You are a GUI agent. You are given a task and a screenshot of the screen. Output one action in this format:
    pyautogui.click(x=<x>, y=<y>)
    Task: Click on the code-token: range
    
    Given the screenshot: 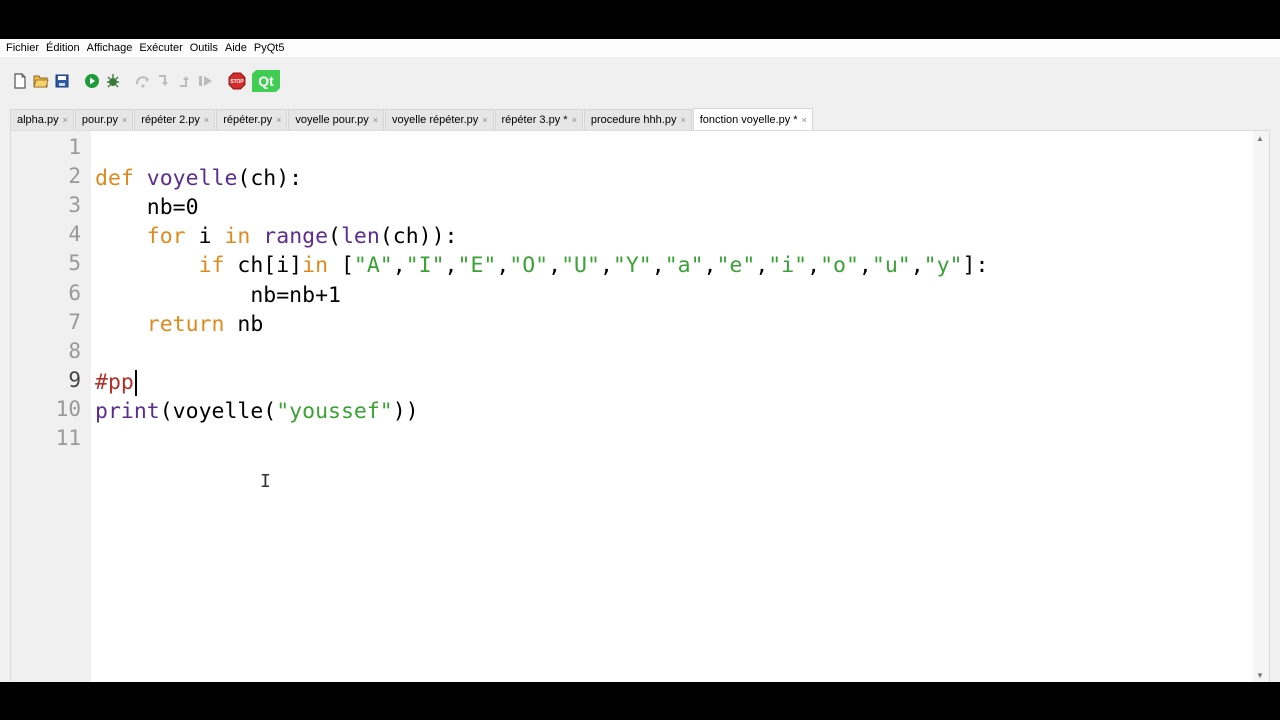 What is the action you would take?
    pyautogui.click(x=289, y=237)
    